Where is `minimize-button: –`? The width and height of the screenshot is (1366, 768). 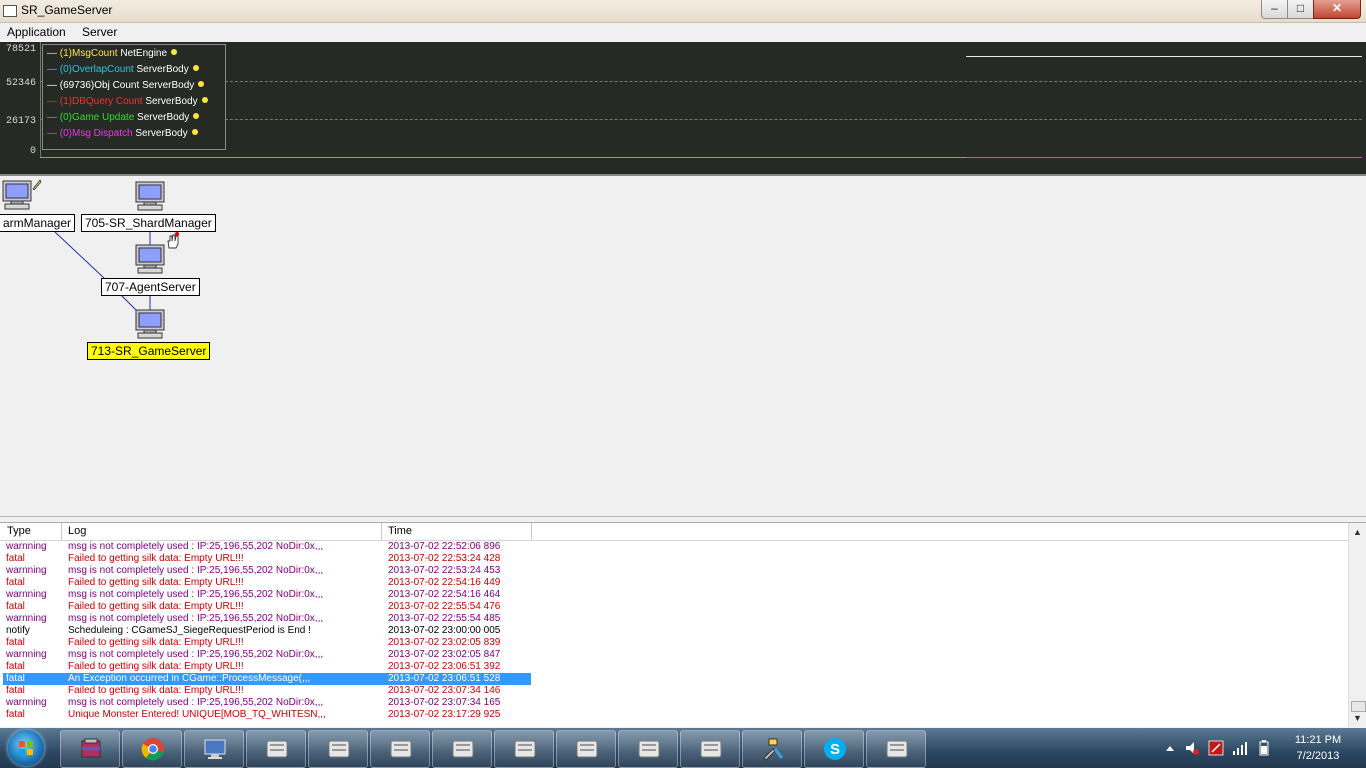 minimize-button: – is located at coordinates (1274, 9).